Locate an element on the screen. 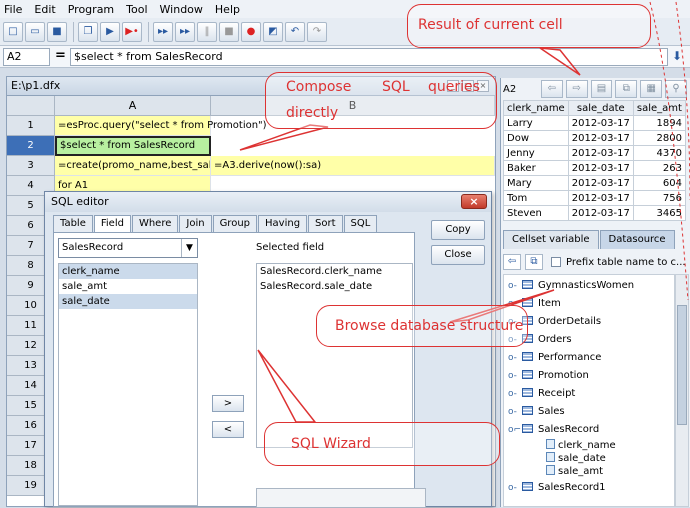 The height and width of the screenshot is (508, 690). dialog-title-bar: SQL editor × is located at coordinates (268, 202).